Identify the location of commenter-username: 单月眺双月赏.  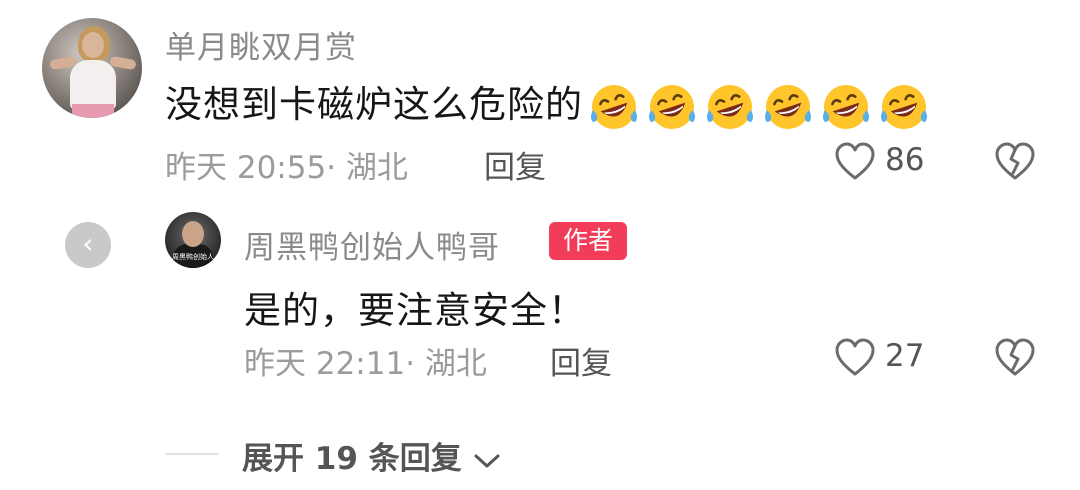
(261, 44).